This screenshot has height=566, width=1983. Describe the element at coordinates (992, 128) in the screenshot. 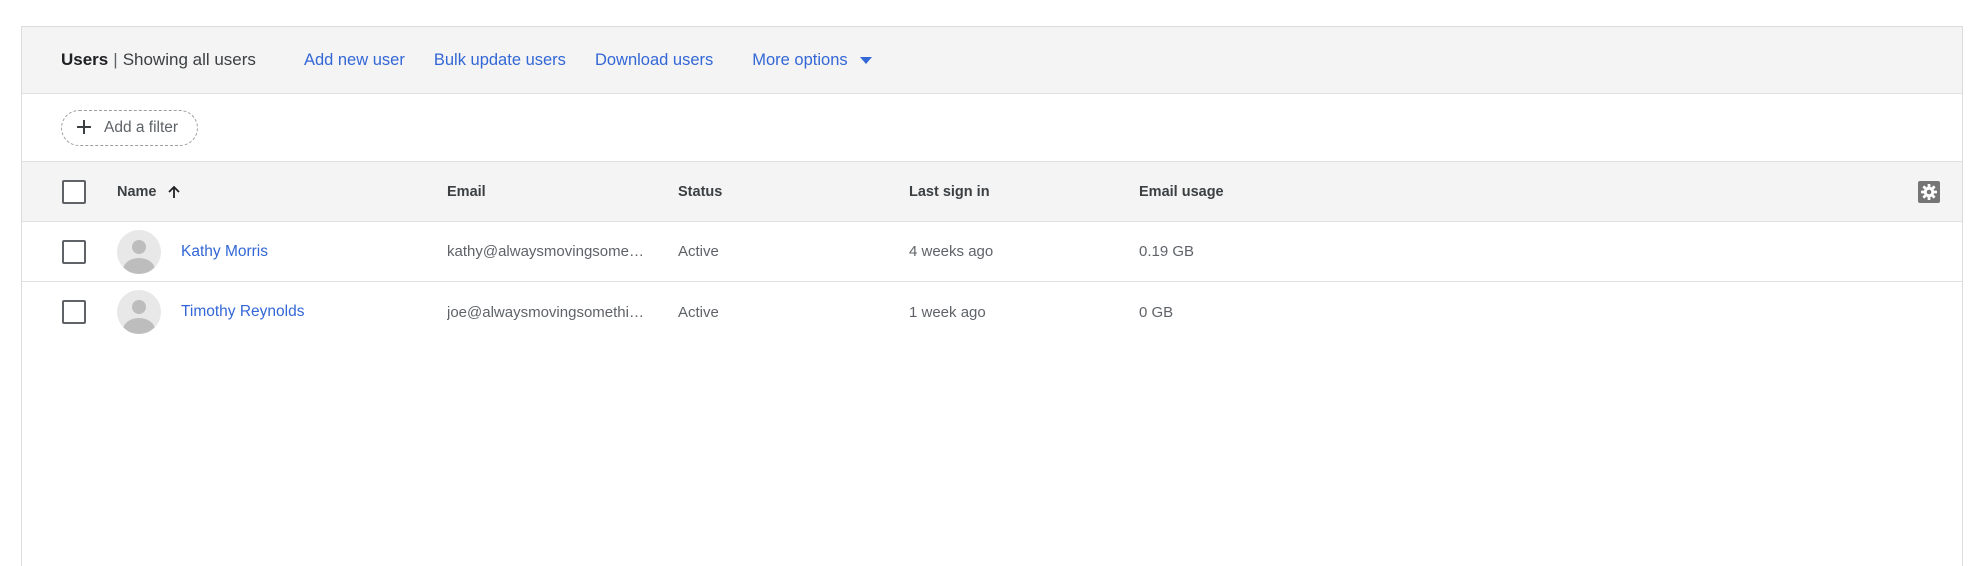

I see `filter-bar: Add a filter` at that location.